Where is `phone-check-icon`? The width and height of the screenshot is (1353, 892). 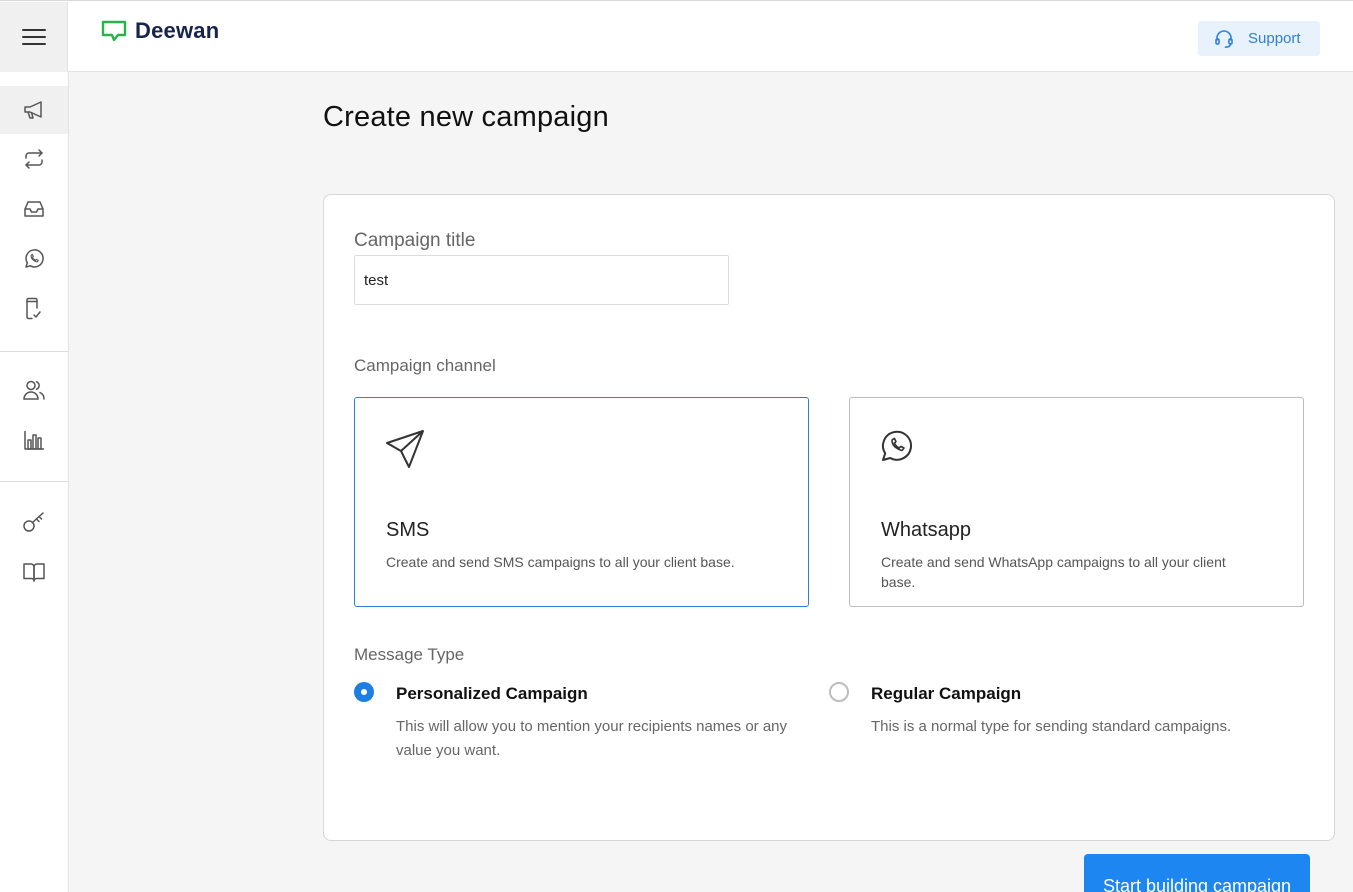
phone-check-icon is located at coordinates (33, 308).